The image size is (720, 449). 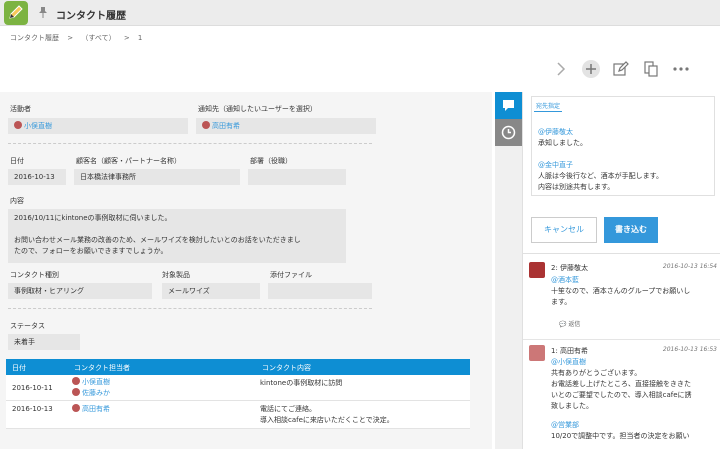 I want to click on row-users: 小俣直樹 佐藤みか, so click(x=91, y=388).